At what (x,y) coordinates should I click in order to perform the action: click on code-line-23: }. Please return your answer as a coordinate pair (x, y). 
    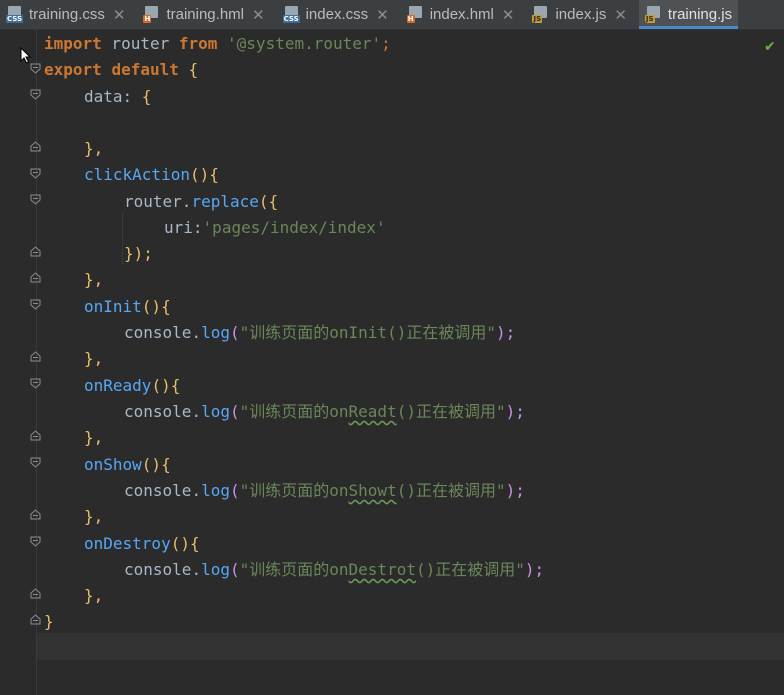
    Looking at the image, I should click on (49, 621).